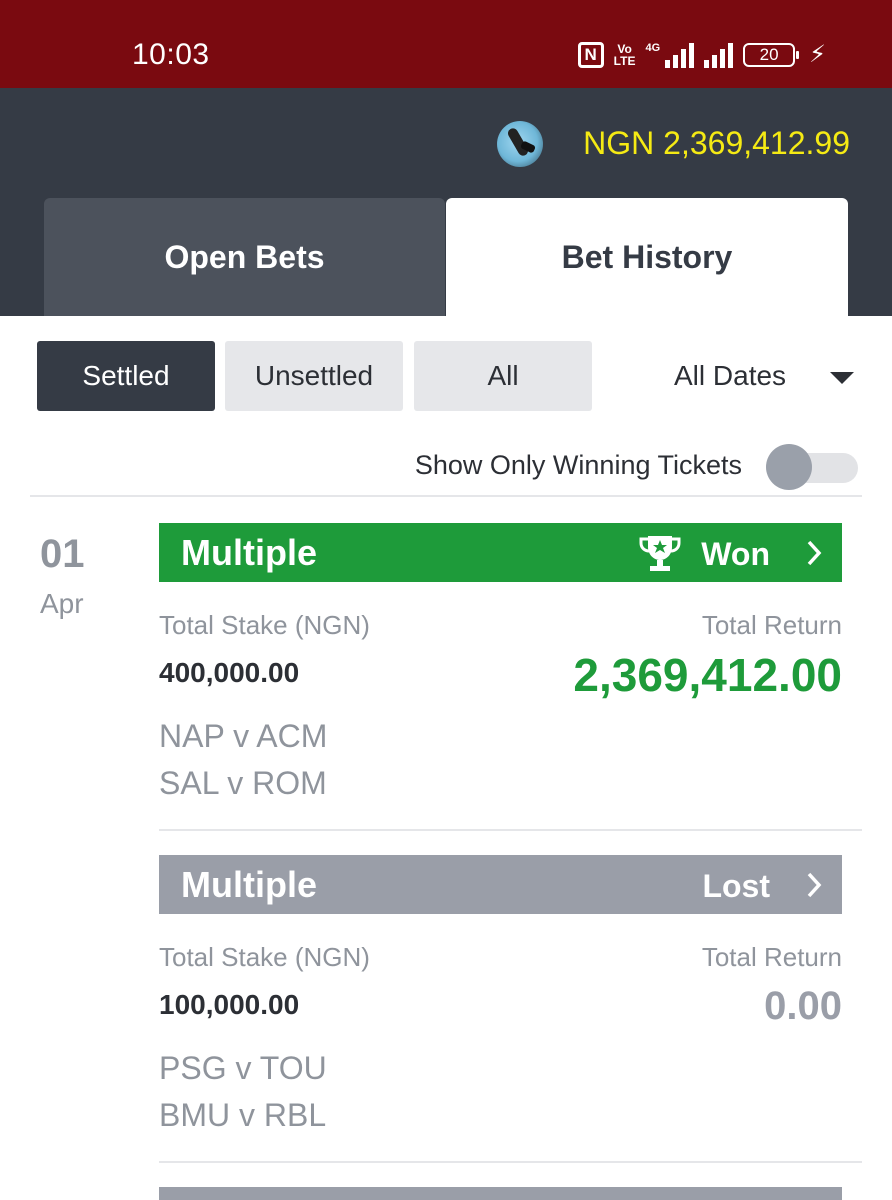 This screenshot has width=892, height=1200. I want to click on group-month: Apr, so click(62, 603).